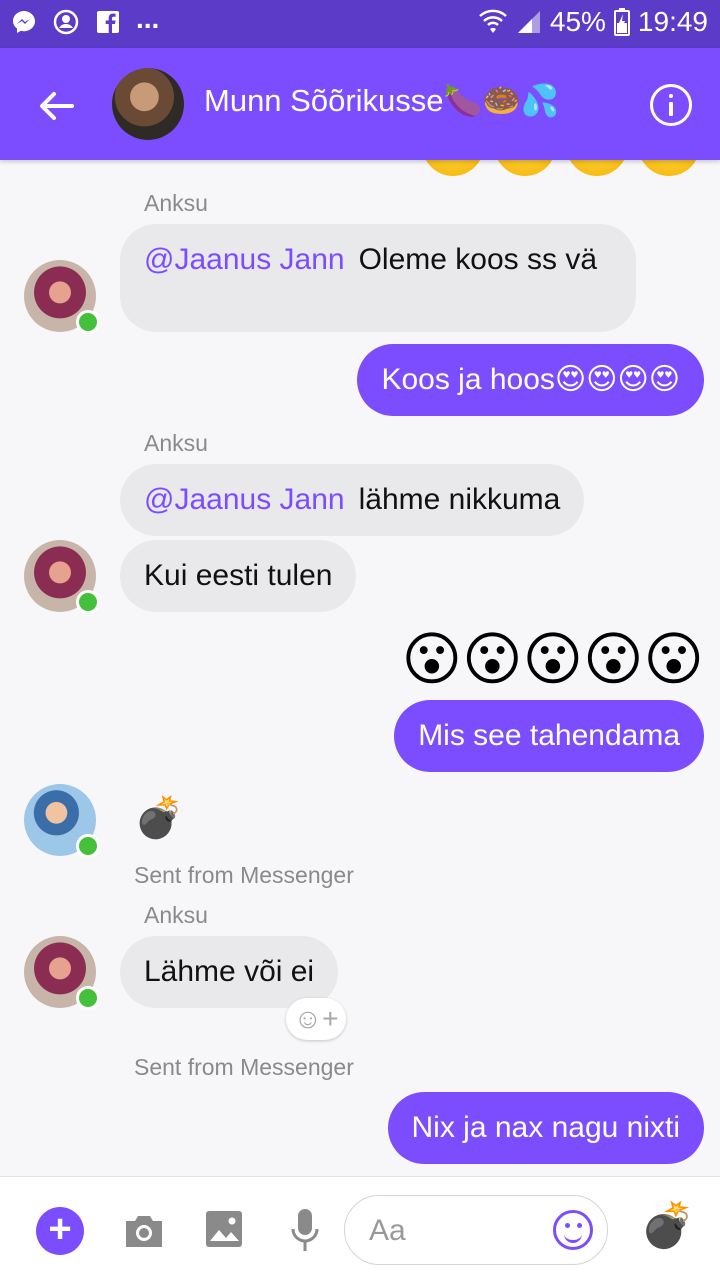 Image resolution: width=720 pixels, height=1280 pixels. I want to click on info-icon, so click(671, 105).